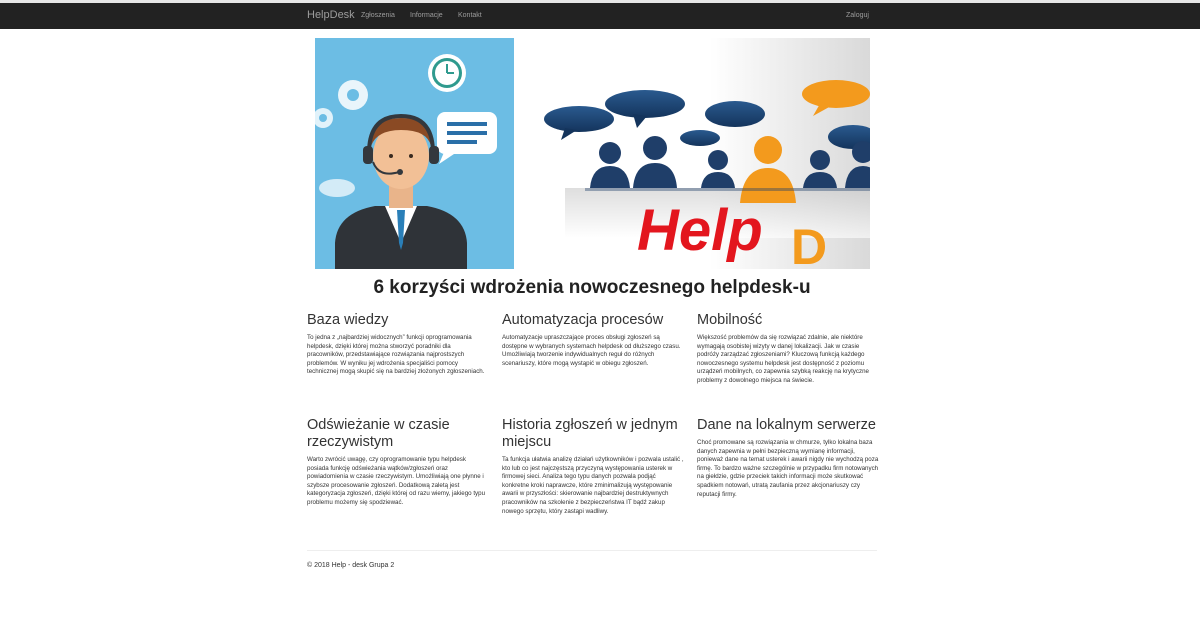  I want to click on feature-title: Automatyzacja procesów, so click(583, 320).